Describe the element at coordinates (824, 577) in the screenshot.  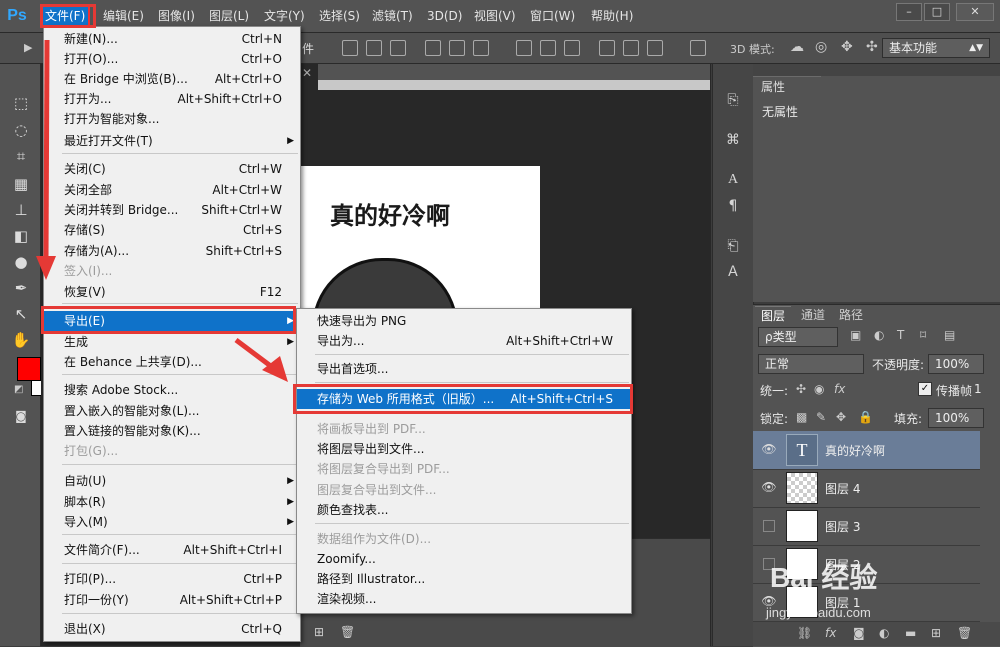
I see `watermark-brand: Bai 经验` at that location.